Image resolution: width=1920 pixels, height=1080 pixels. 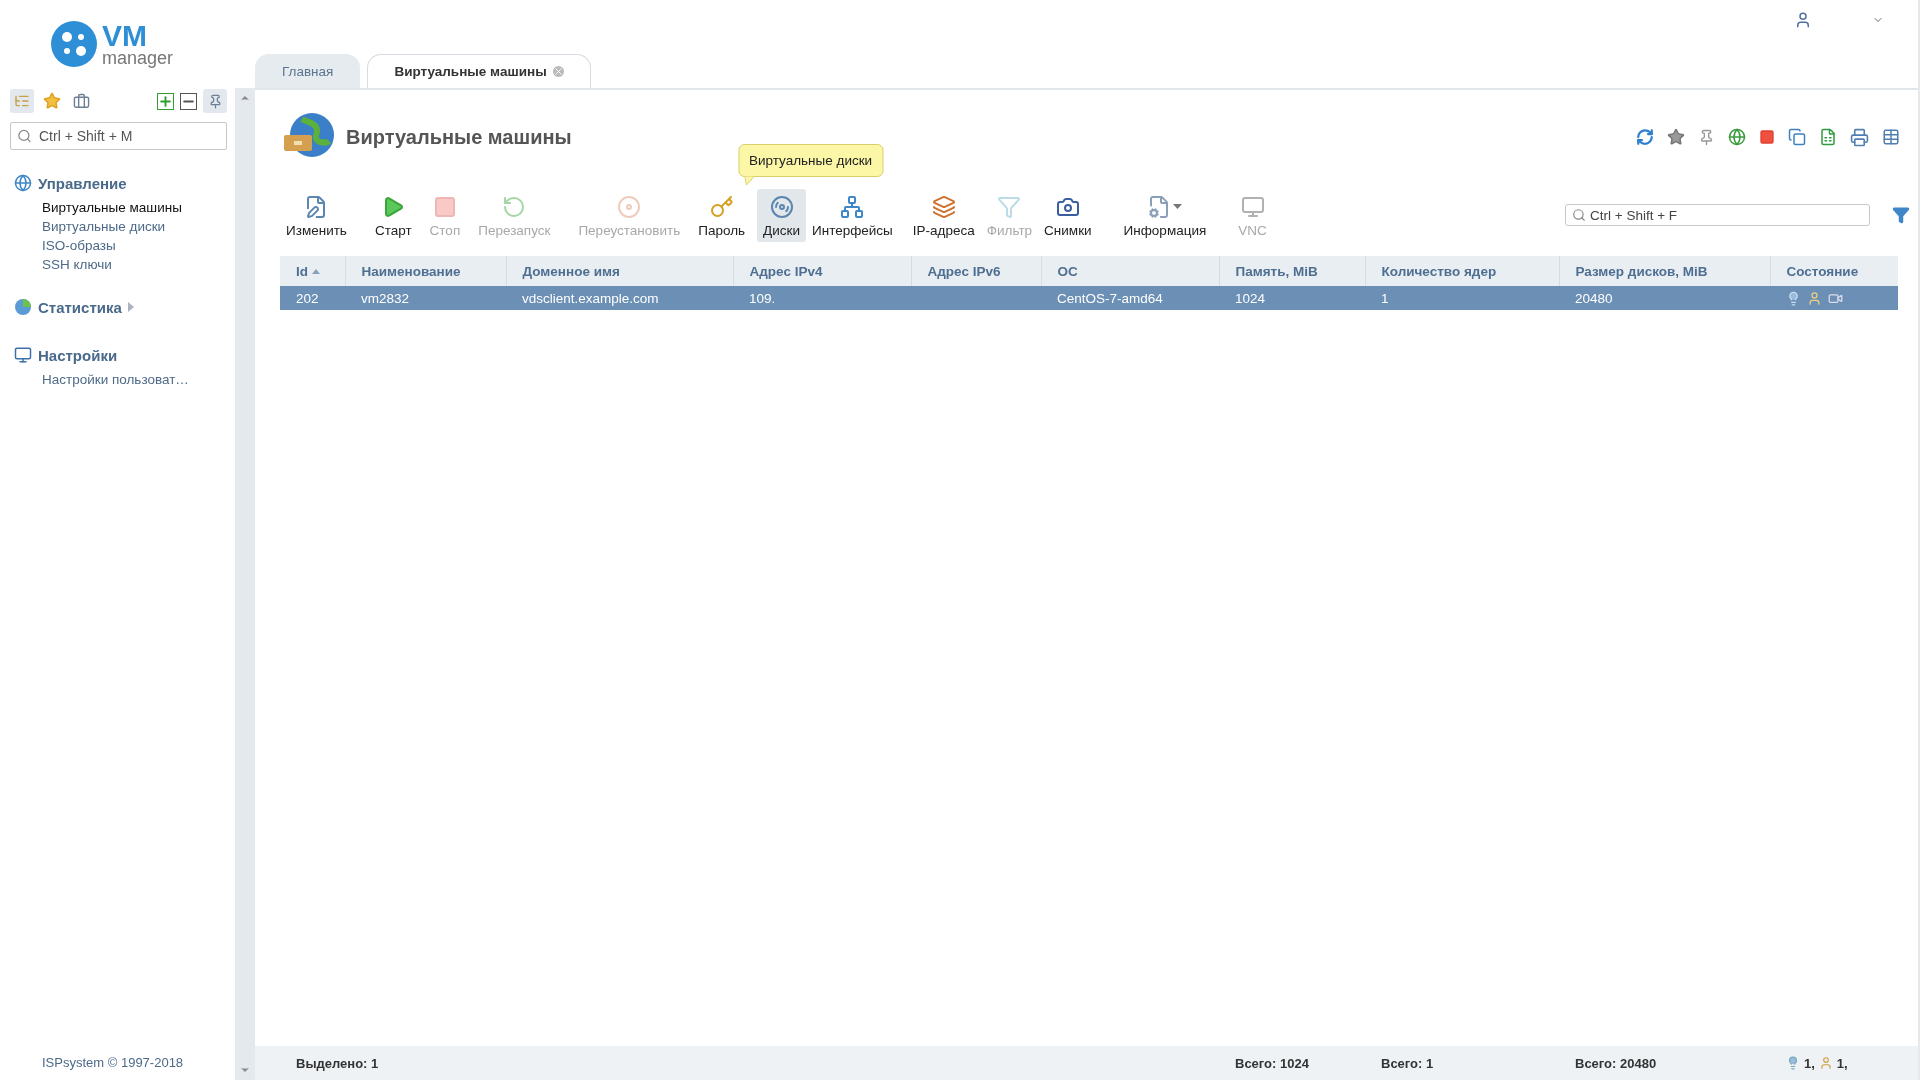 I want to click on pin-button, so click(x=215, y=101).